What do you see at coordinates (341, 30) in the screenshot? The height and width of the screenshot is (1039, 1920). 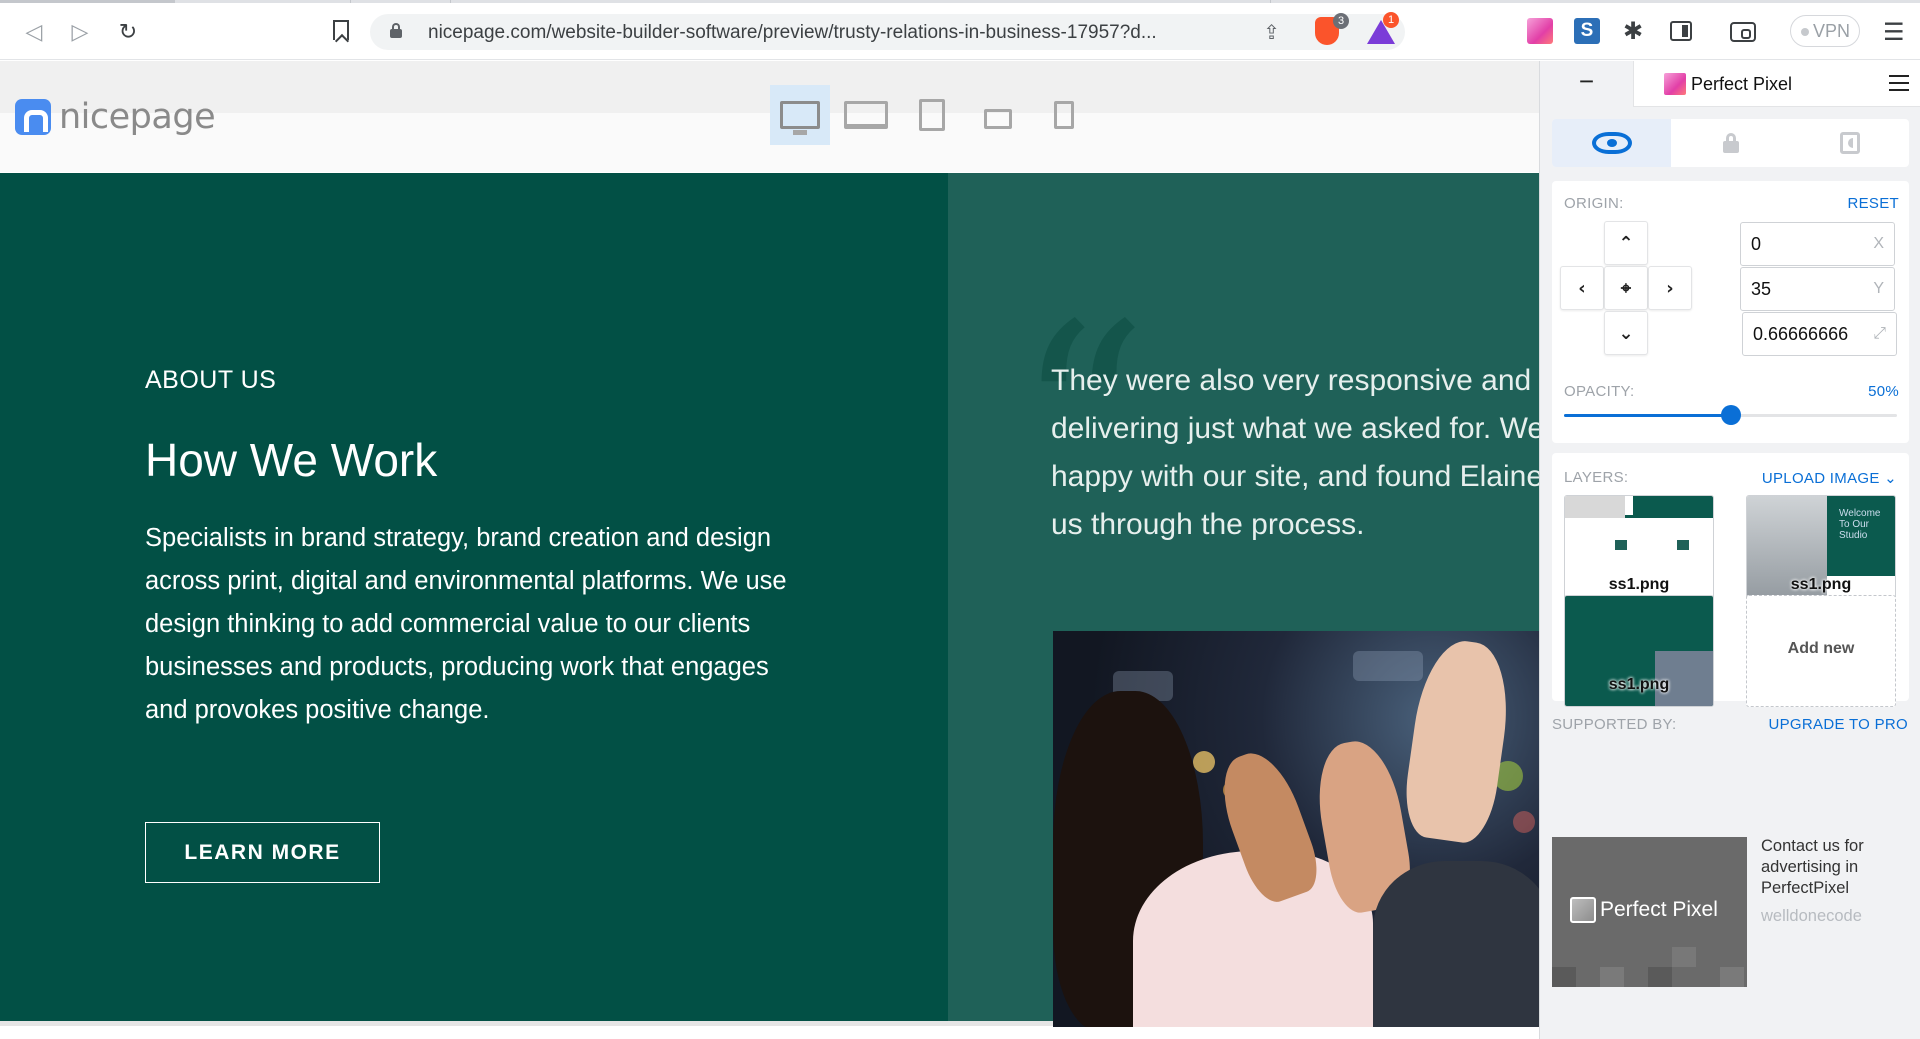 I see `bookmark-icon` at bounding box center [341, 30].